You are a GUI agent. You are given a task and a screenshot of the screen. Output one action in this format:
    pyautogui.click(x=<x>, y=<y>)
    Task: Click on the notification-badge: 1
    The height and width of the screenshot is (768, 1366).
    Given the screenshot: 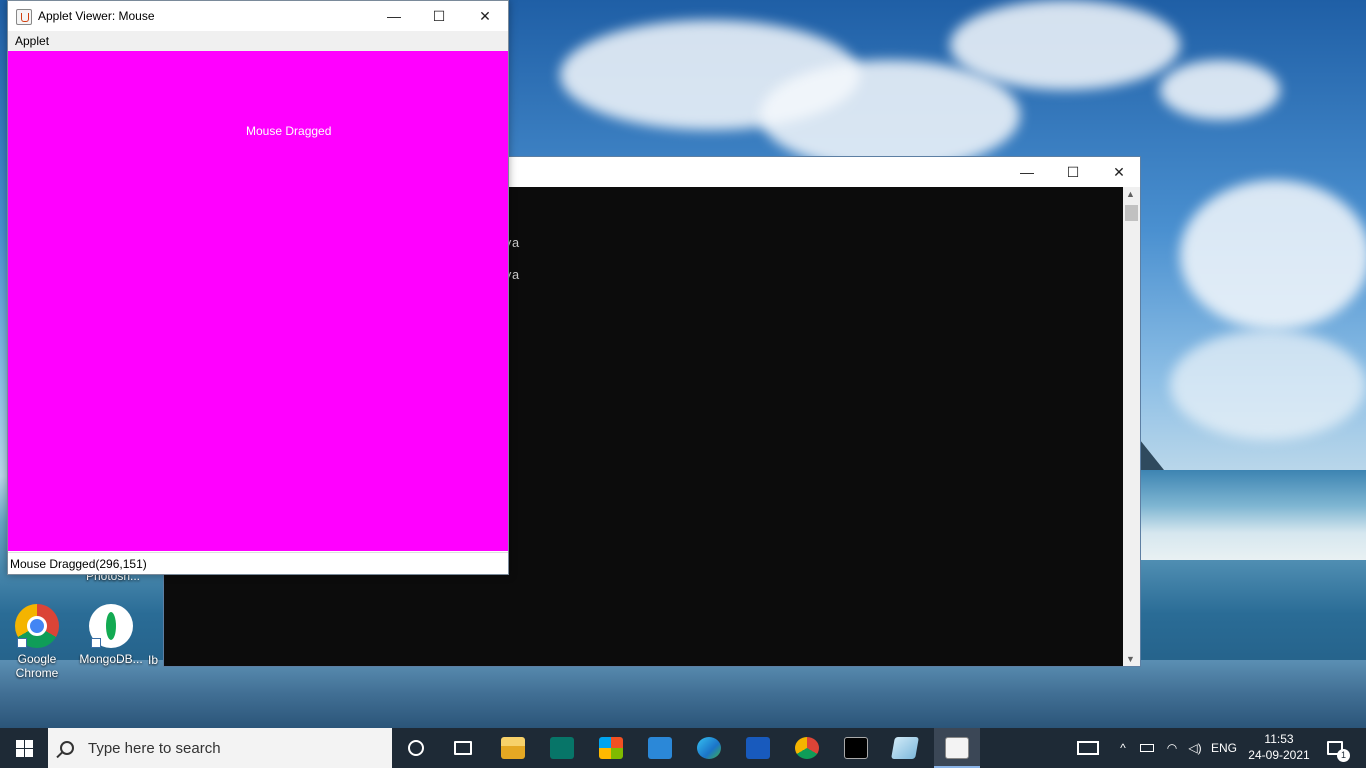 What is the action you would take?
    pyautogui.click(x=1343, y=755)
    